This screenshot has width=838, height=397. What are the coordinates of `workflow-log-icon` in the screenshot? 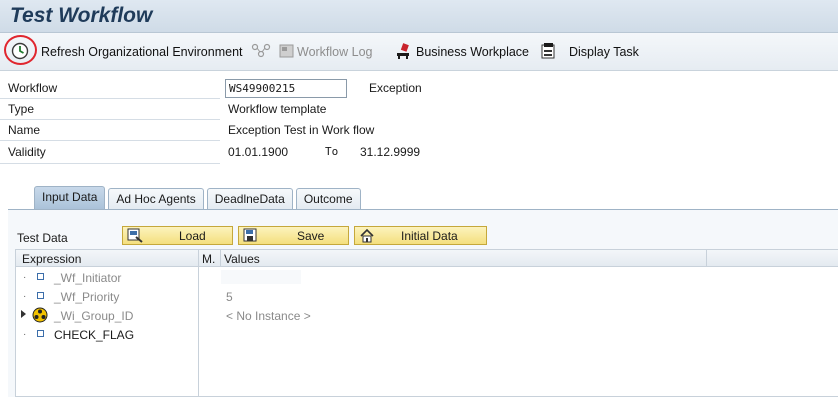 It's located at (287, 52).